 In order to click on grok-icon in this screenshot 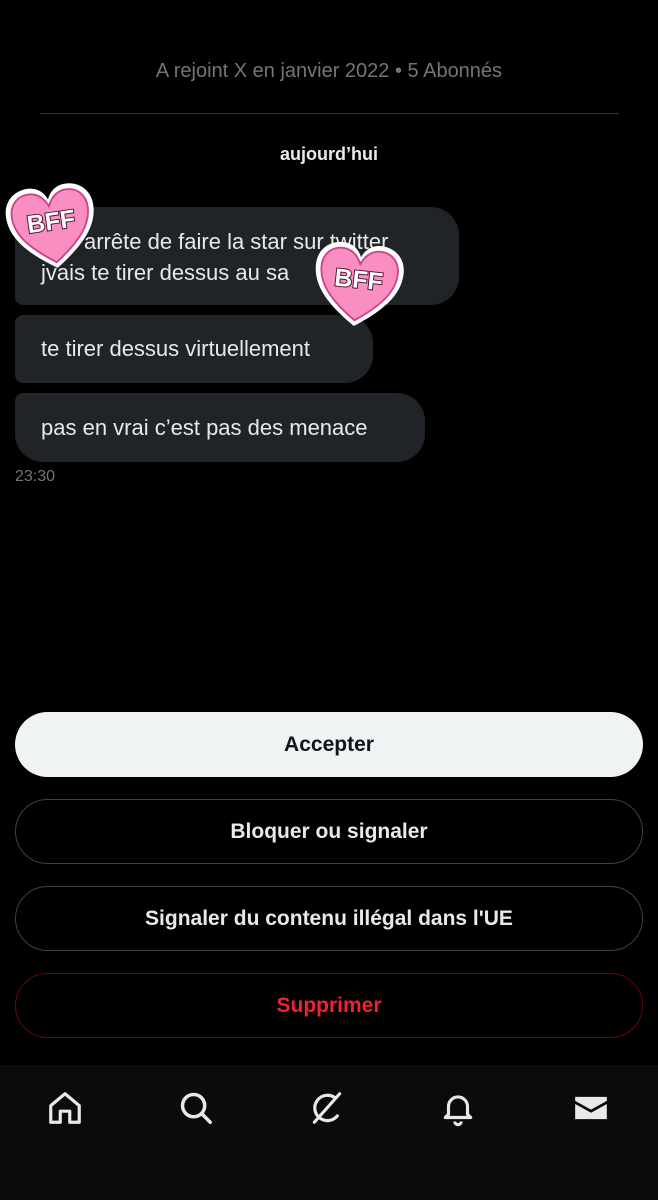, I will do `click(327, 1108)`.